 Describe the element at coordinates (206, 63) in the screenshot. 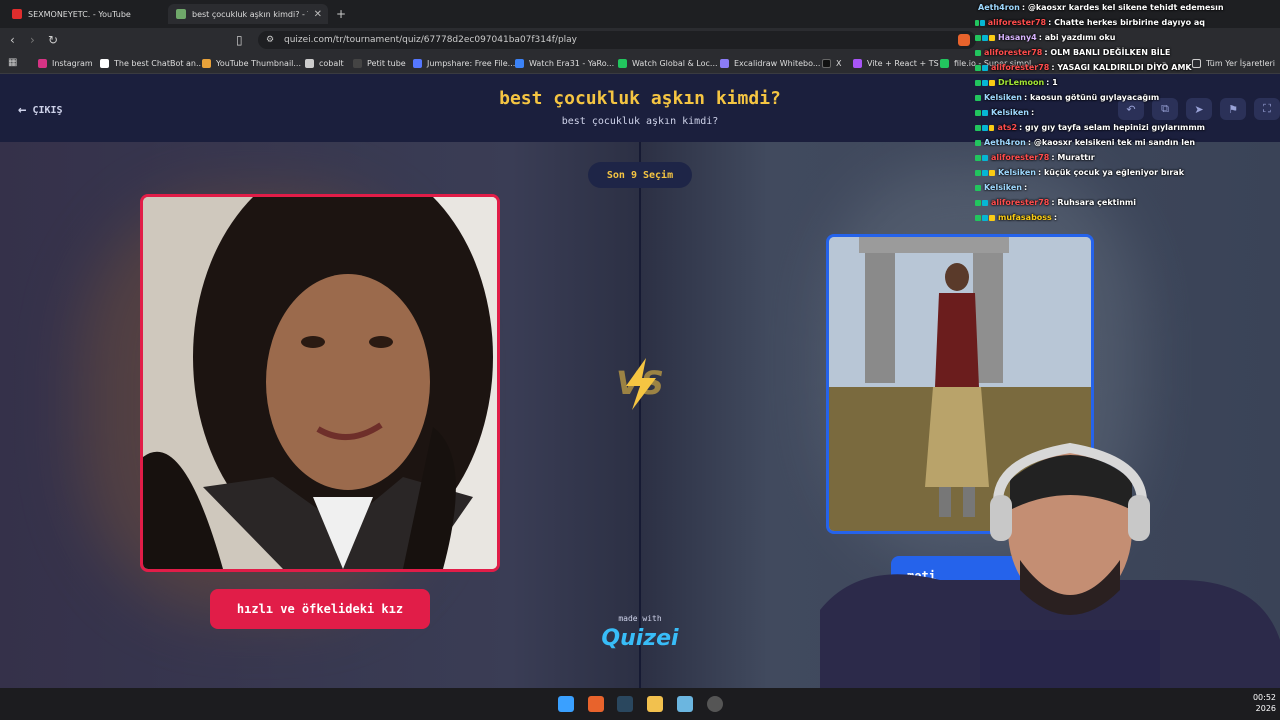

I see `thumbnail-icon` at that location.